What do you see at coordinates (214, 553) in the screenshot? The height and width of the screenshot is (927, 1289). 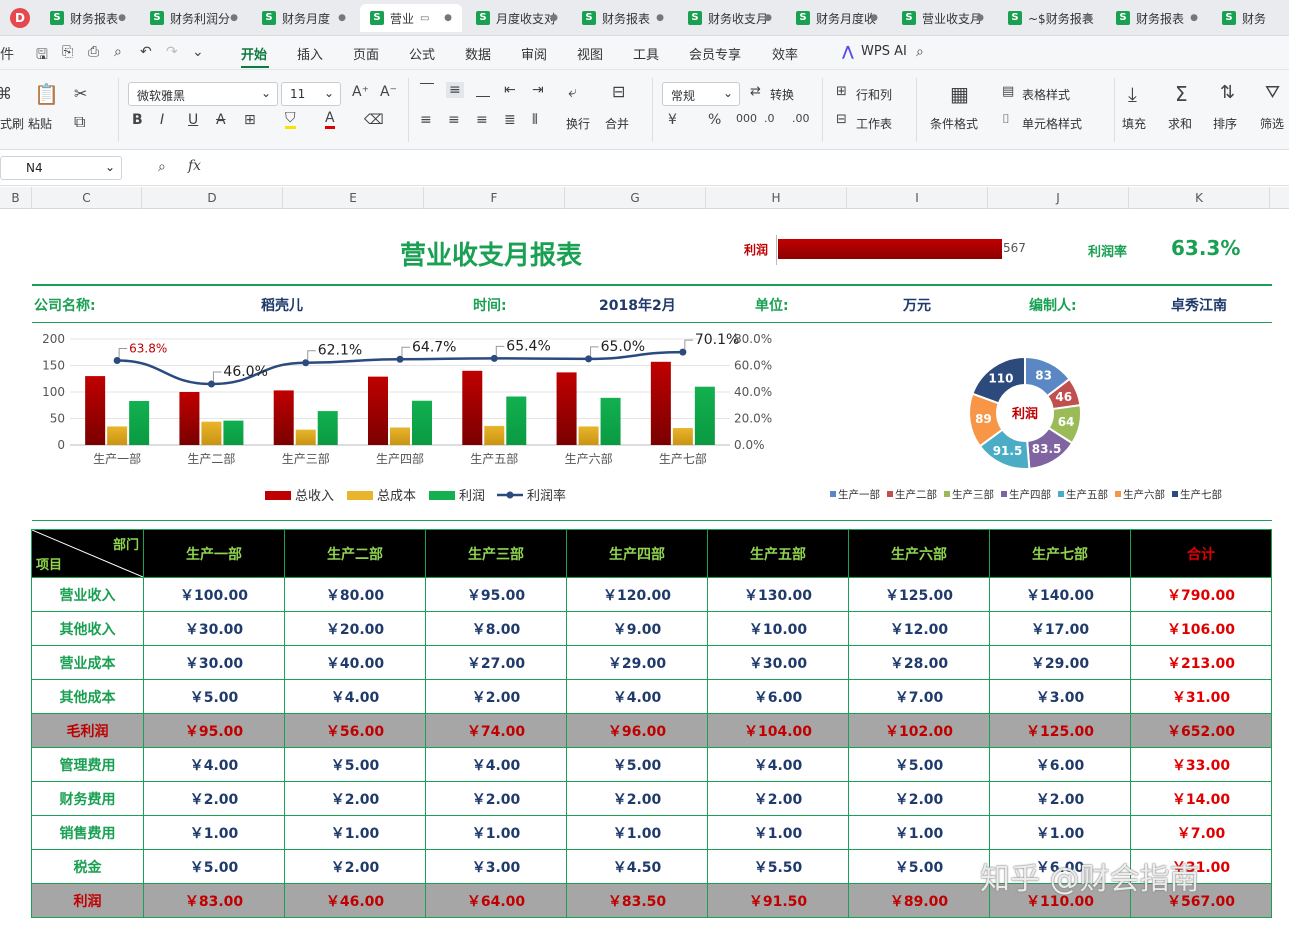 I see `table-header-cell: 生产一部` at bounding box center [214, 553].